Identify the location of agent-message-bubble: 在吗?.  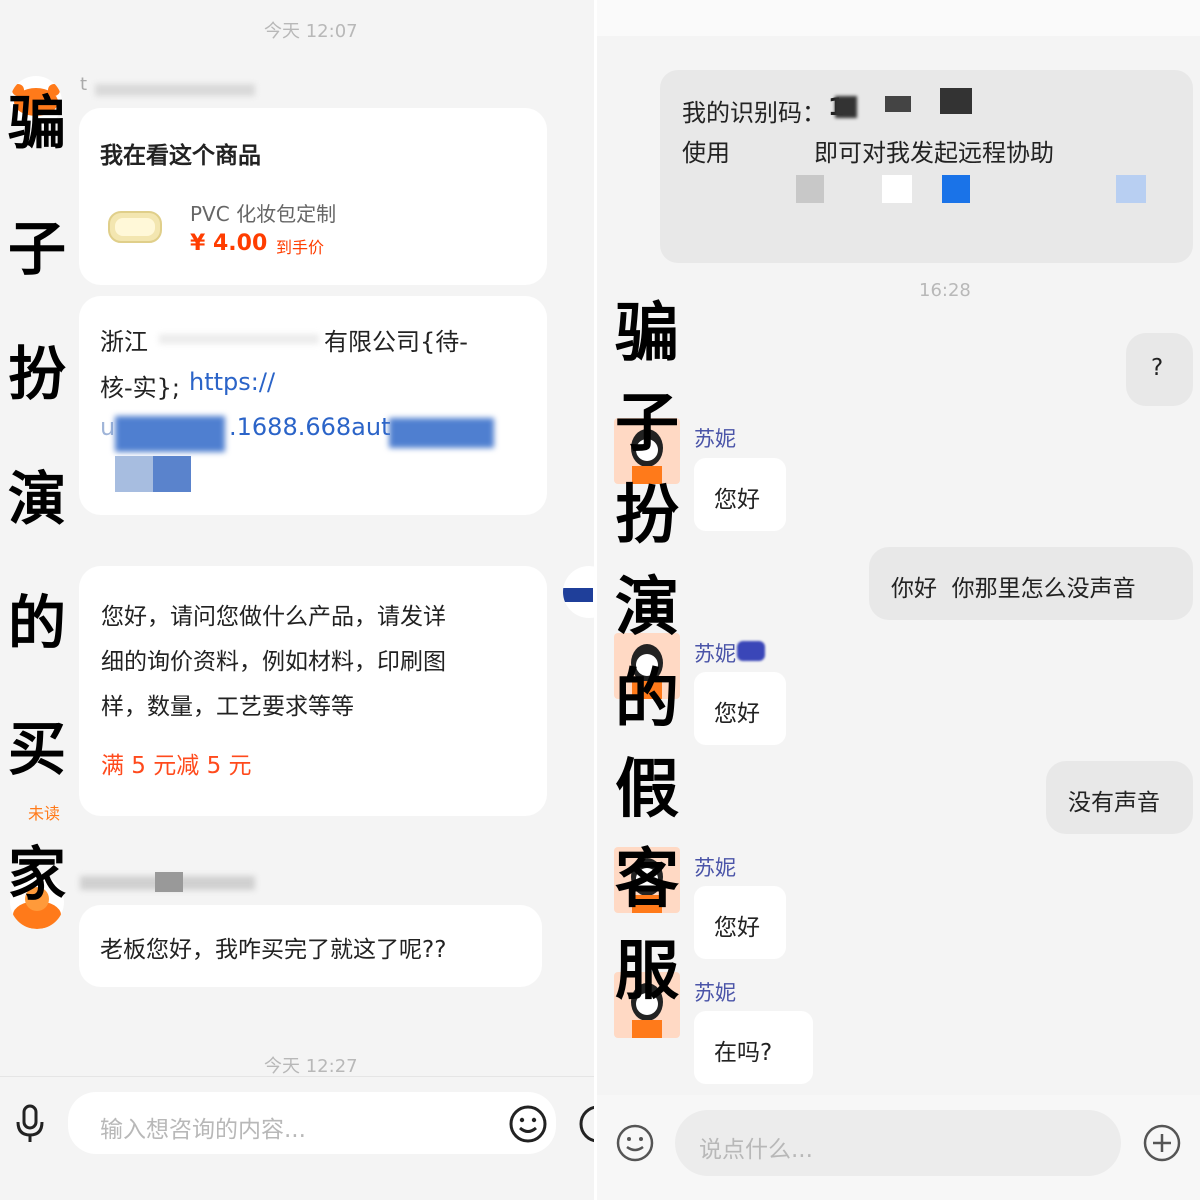
(753, 1047).